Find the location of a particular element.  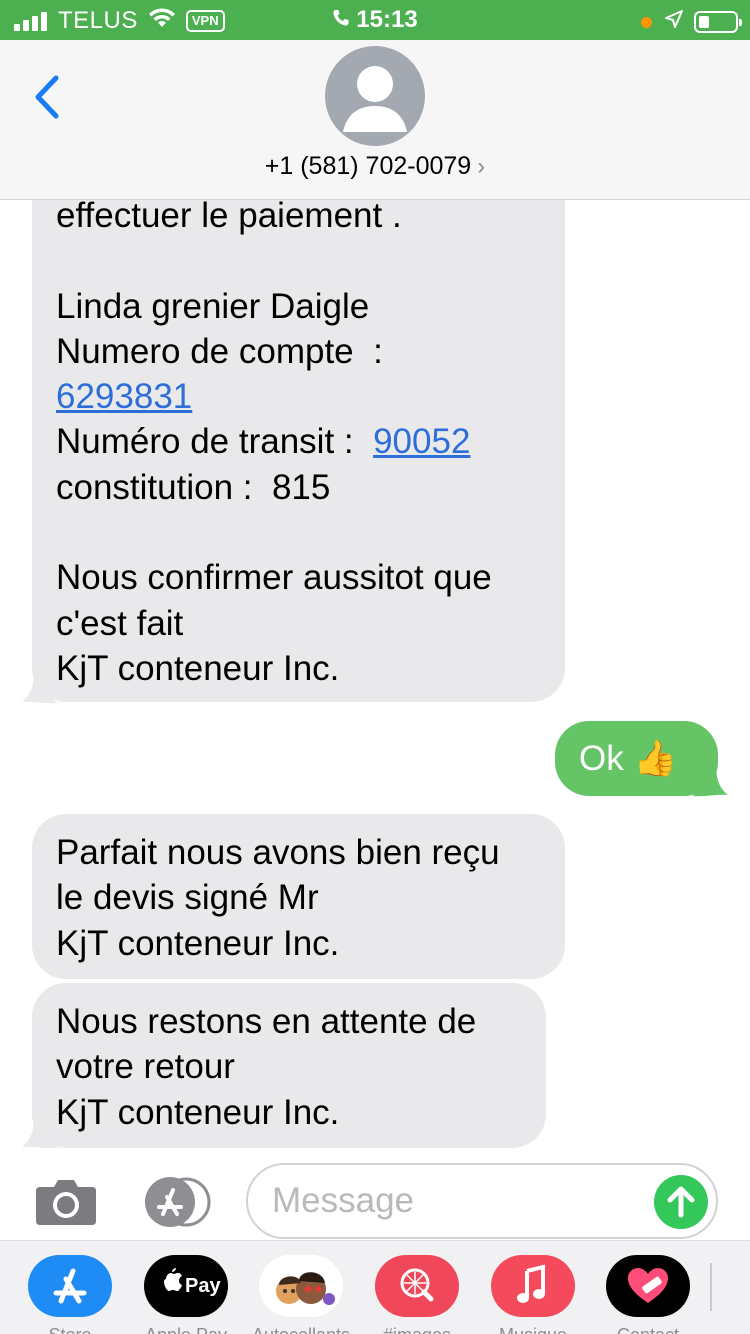

contact-phone-number: +1 (581) 702-0079 is located at coordinates (368, 166).